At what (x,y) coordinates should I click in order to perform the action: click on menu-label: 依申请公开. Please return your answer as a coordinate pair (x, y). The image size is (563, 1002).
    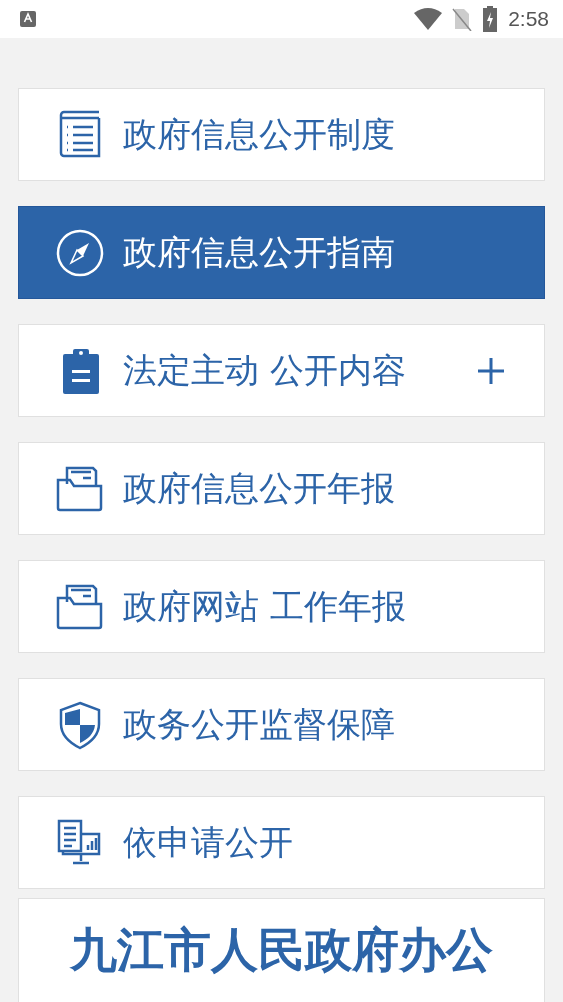
    Looking at the image, I should click on (208, 842).